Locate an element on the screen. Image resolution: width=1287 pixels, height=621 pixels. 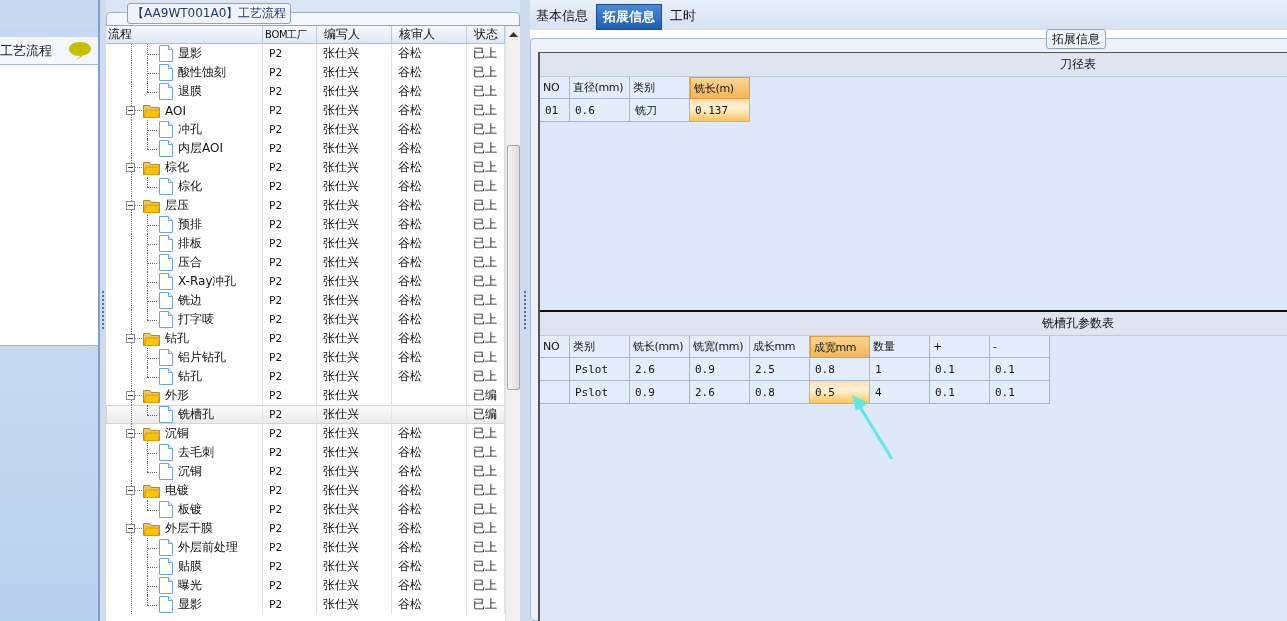
table-cell: 1 is located at coordinates (900, 369).